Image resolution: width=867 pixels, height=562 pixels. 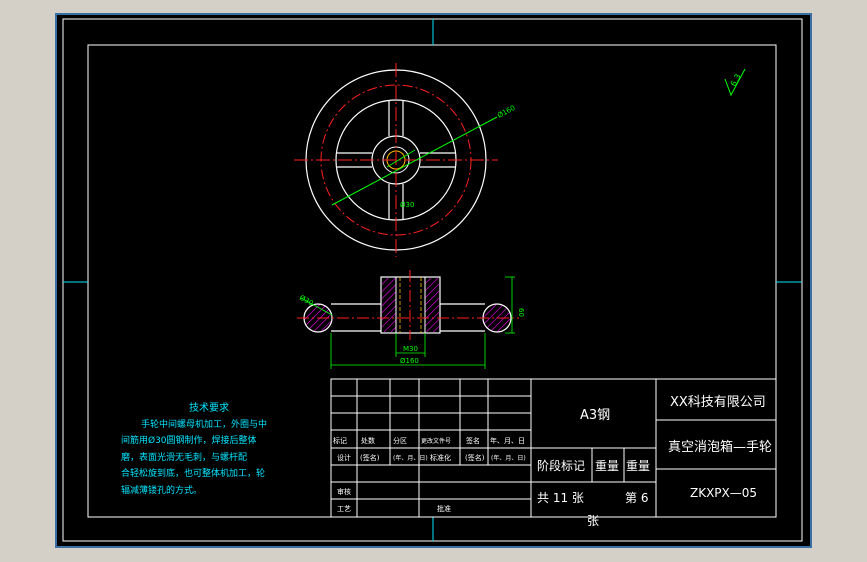 What do you see at coordinates (209, 407) in the screenshot?
I see `tech-title: 技术要求` at bounding box center [209, 407].